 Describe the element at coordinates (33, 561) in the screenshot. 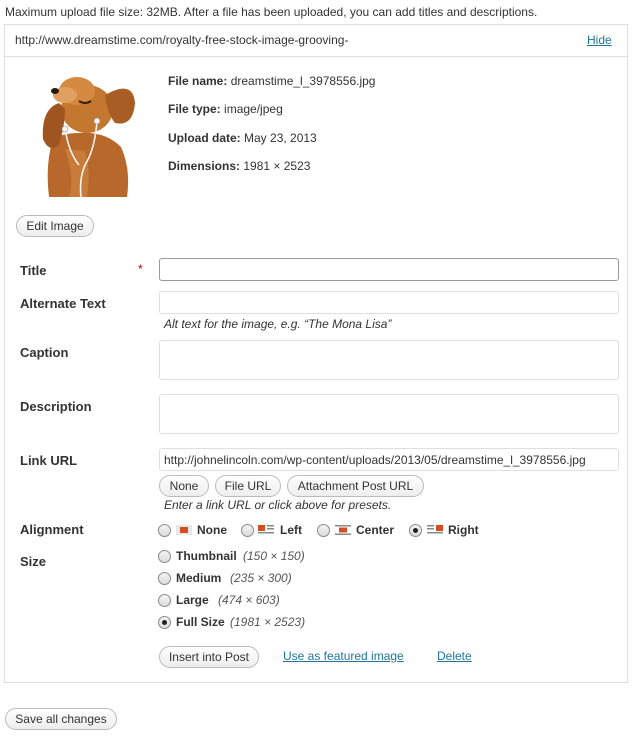

I see `size-label: Size` at that location.